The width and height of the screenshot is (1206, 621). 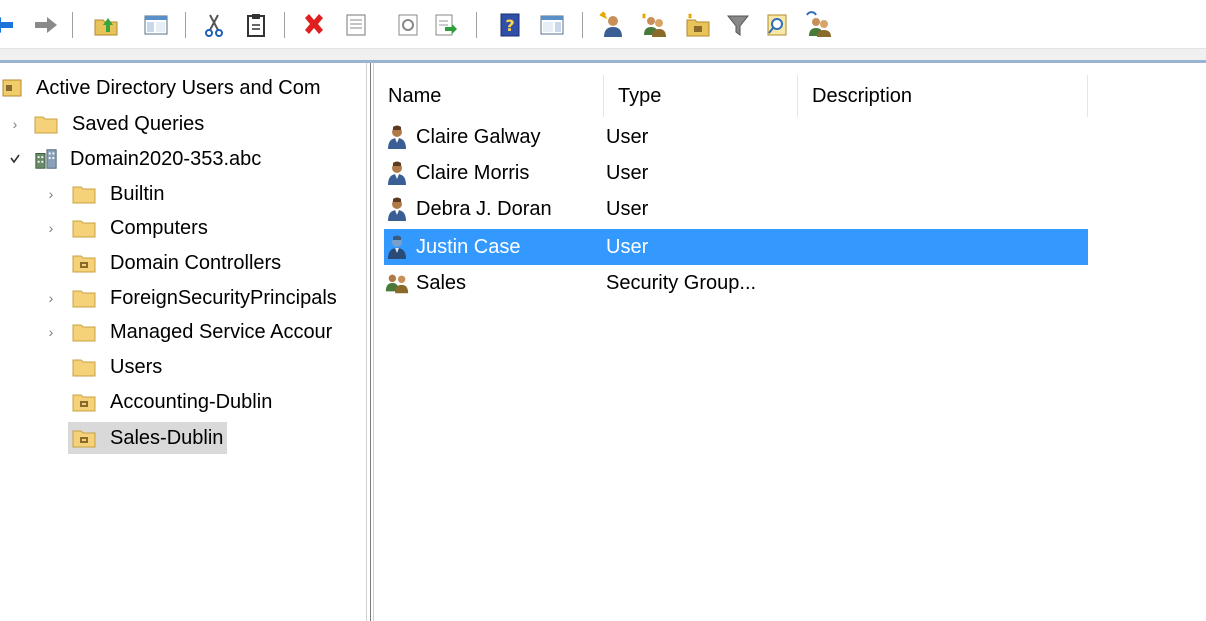 I want to click on column-header-description: Description, so click(x=943, y=96).